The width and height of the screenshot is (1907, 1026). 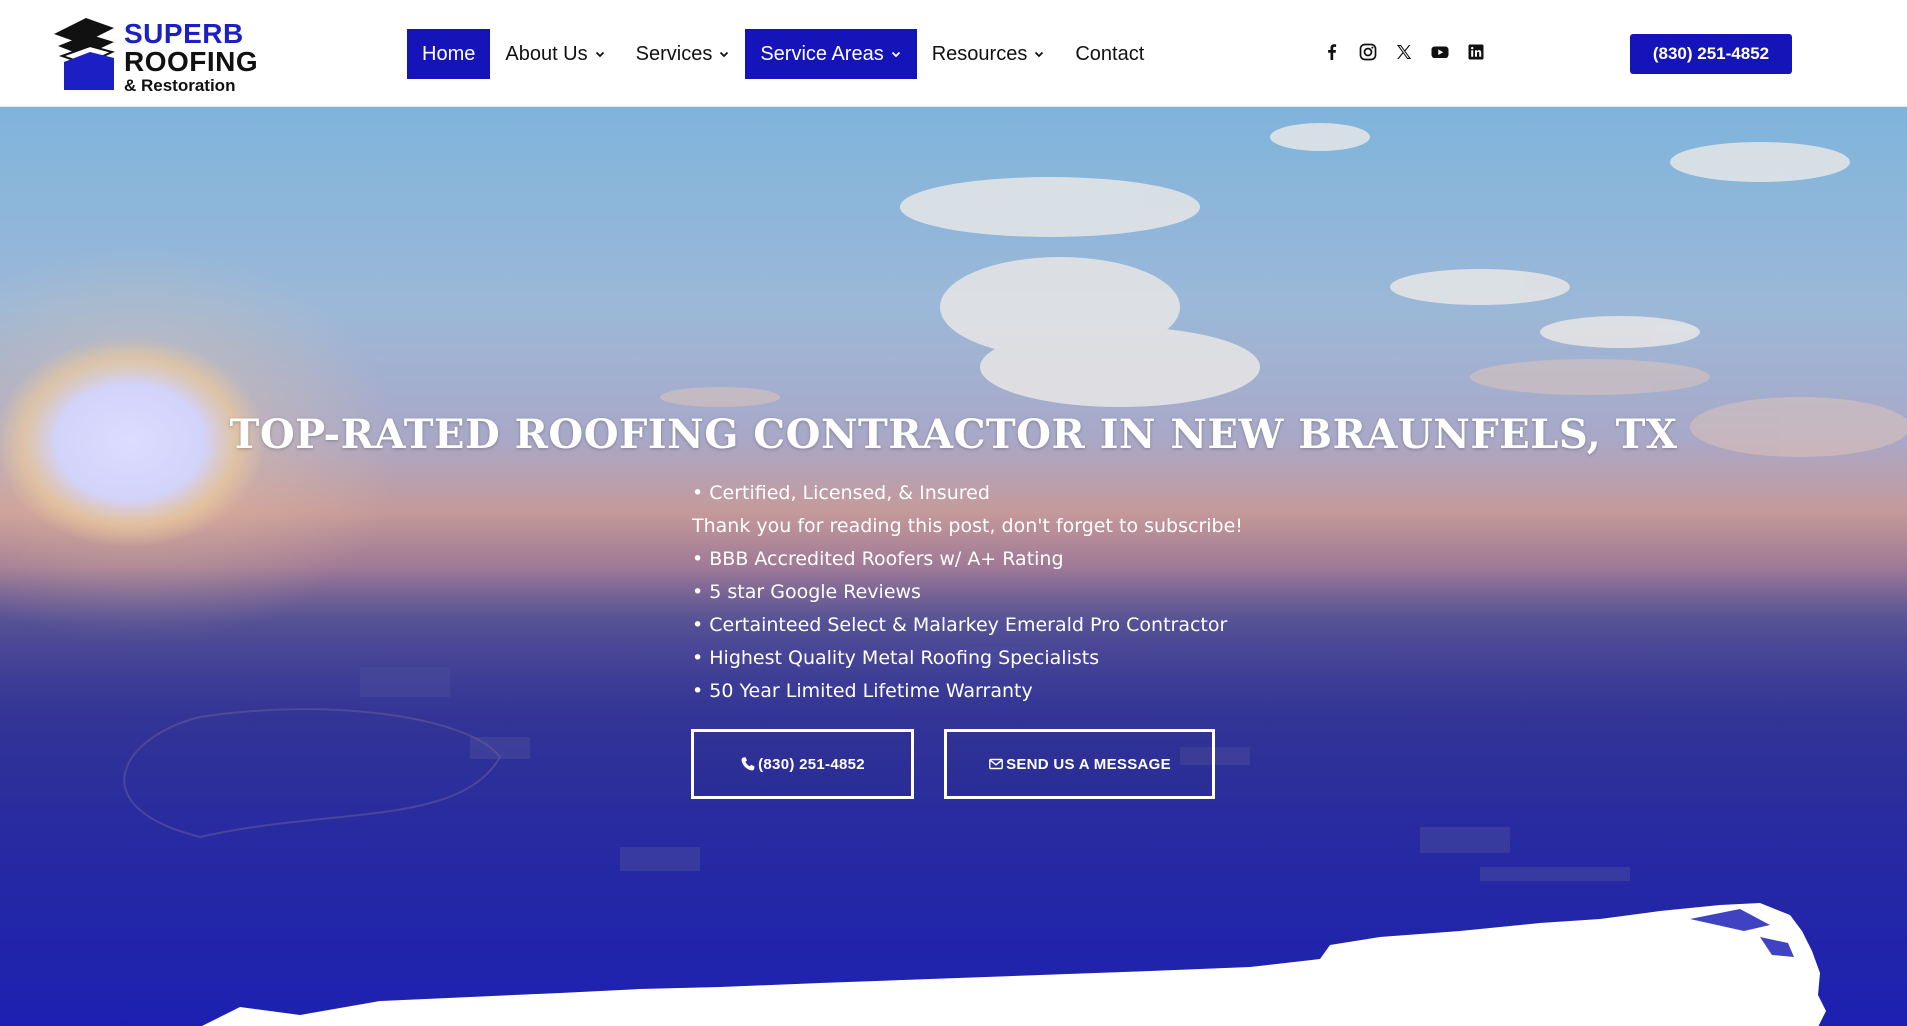 I want to click on call-button: (830) 251-4852, so click(x=802, y=764).